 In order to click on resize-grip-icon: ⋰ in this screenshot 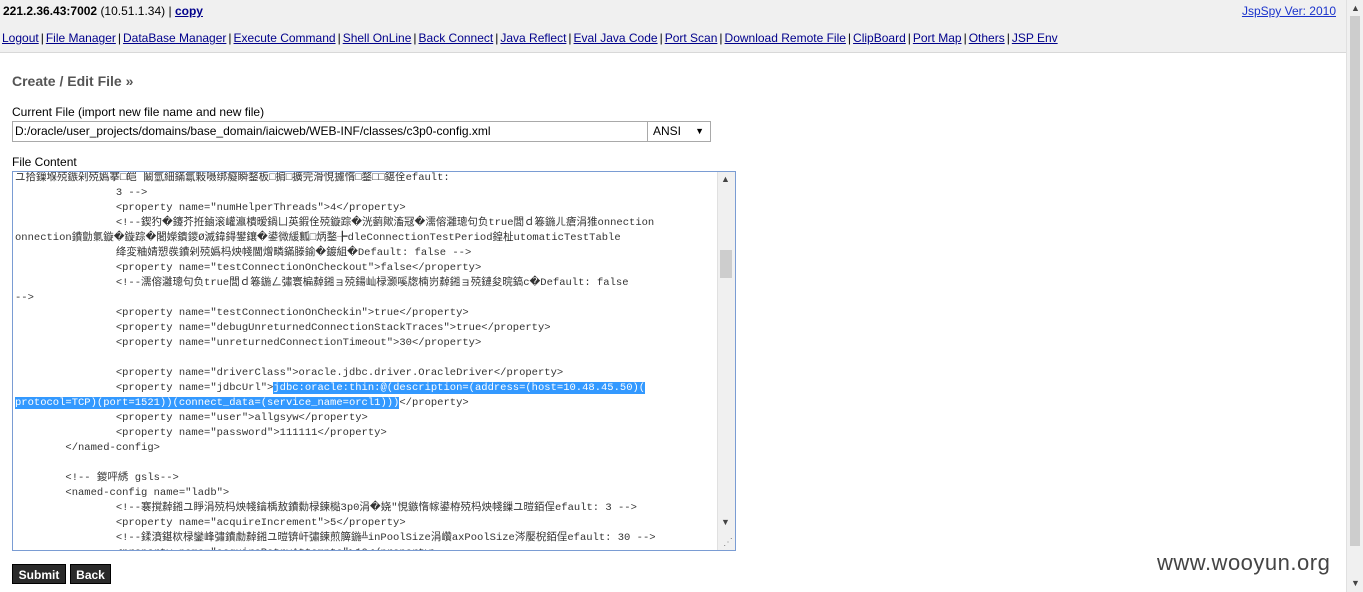, I will do `click(728, 543)`.